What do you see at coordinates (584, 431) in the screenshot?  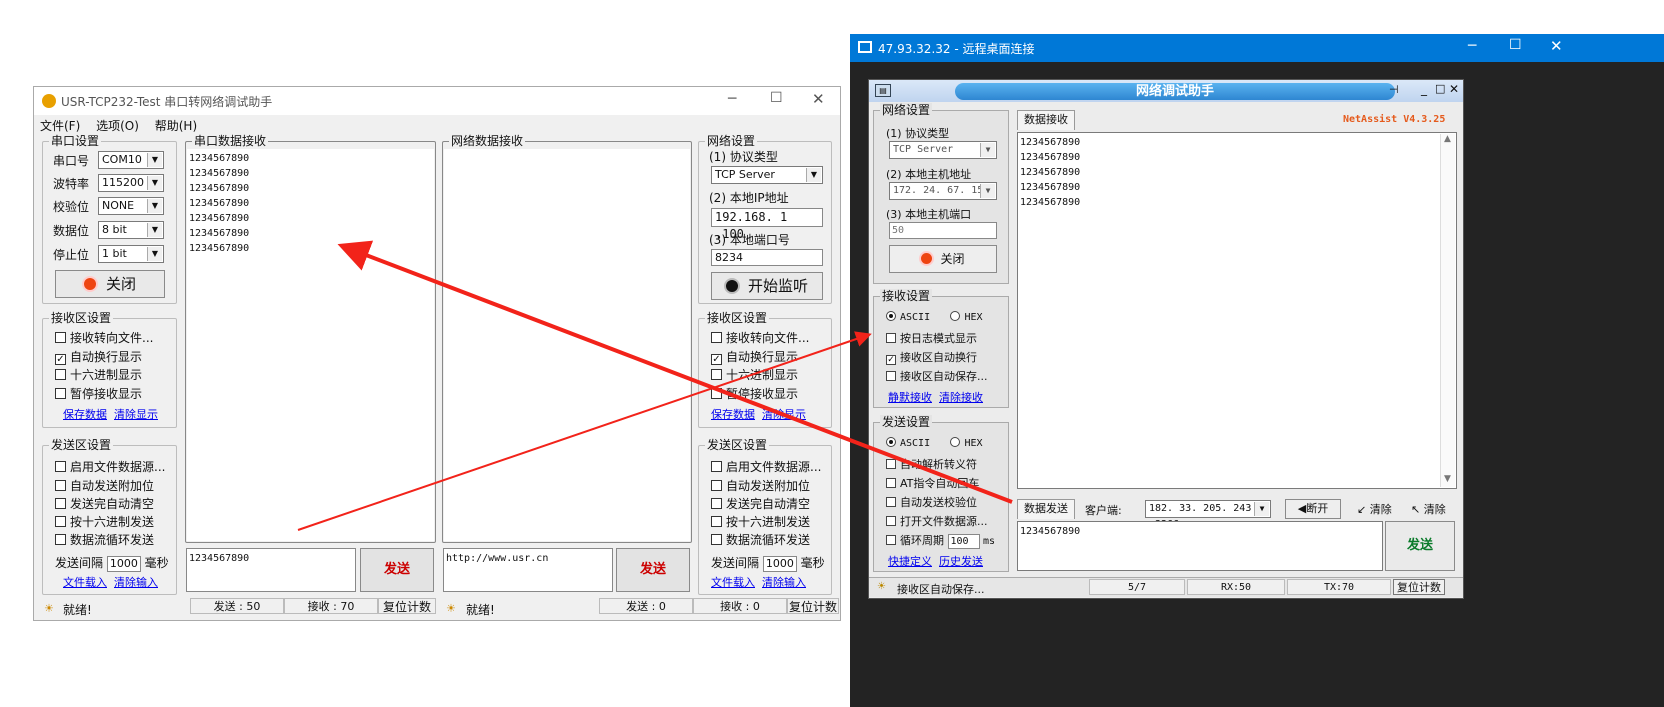 I see `arrow-to-netassist` at bounding box center [584, 431].